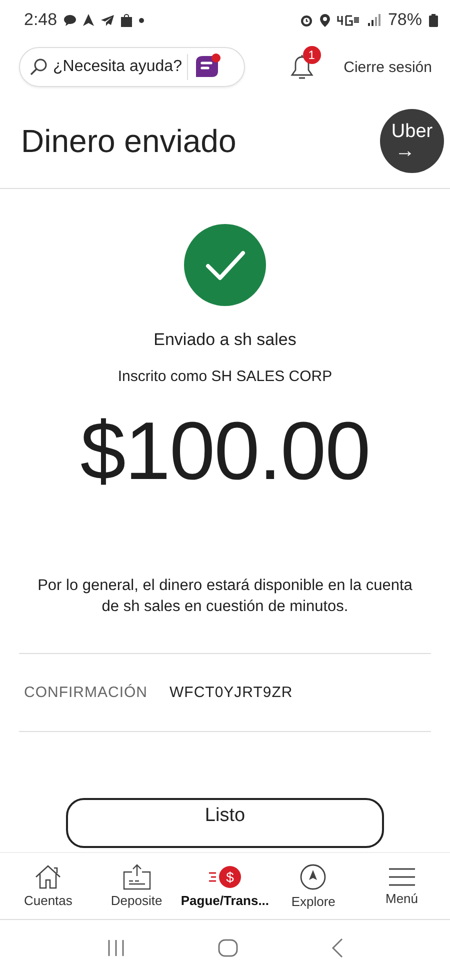 The height and width of the screenshot is (976, 450). Describe the element at coordinates (128, 141) in the screenshot. I see `page-title: Dinero enviado` at that location.